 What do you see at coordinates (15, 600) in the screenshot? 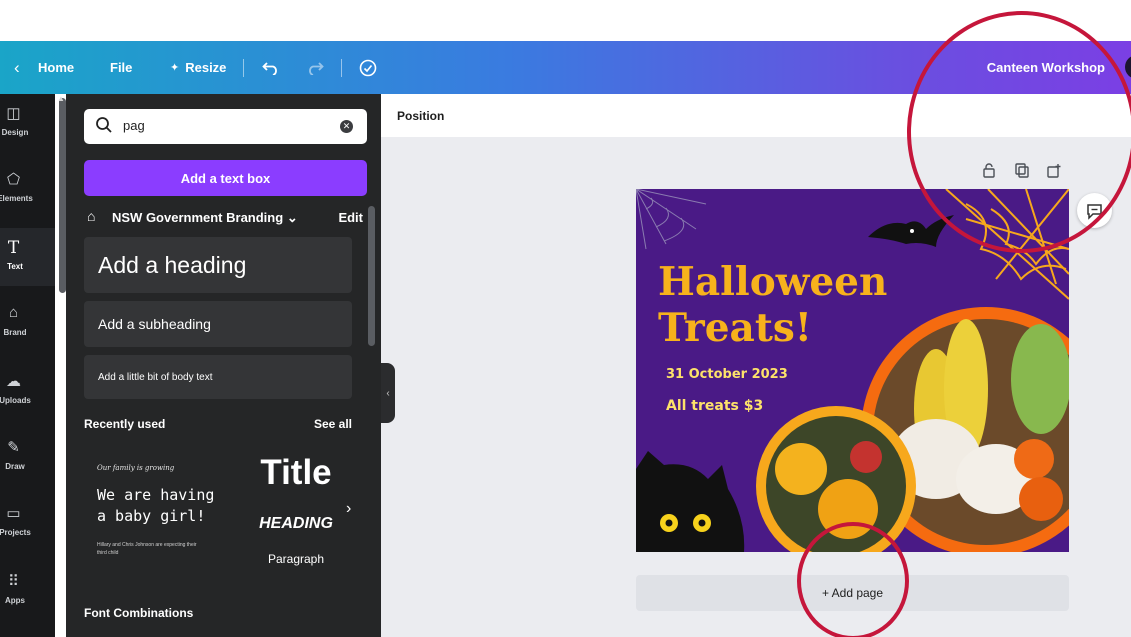
I see `rail-label: Apps` at bounding box center [15, 600].